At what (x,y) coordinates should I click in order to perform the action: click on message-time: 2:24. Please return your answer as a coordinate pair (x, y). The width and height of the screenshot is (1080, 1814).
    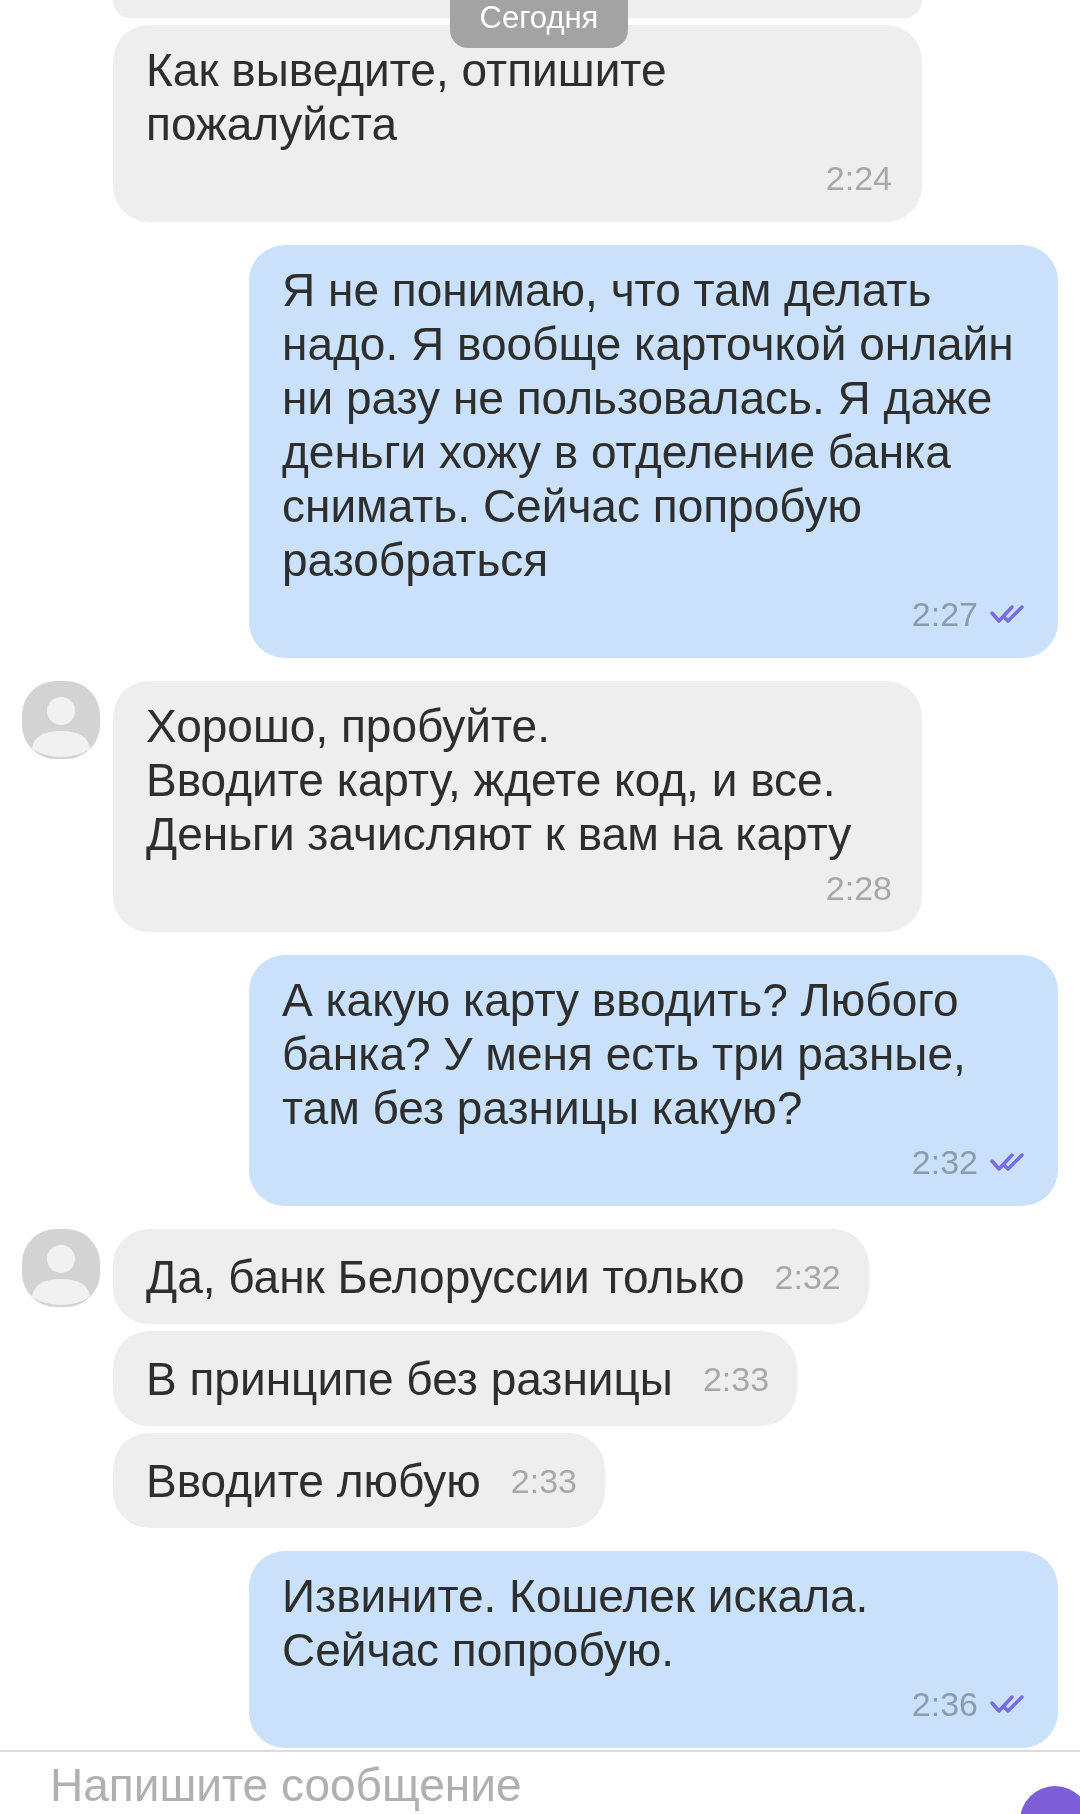
    Looking at the image, I should click on (858, 178).